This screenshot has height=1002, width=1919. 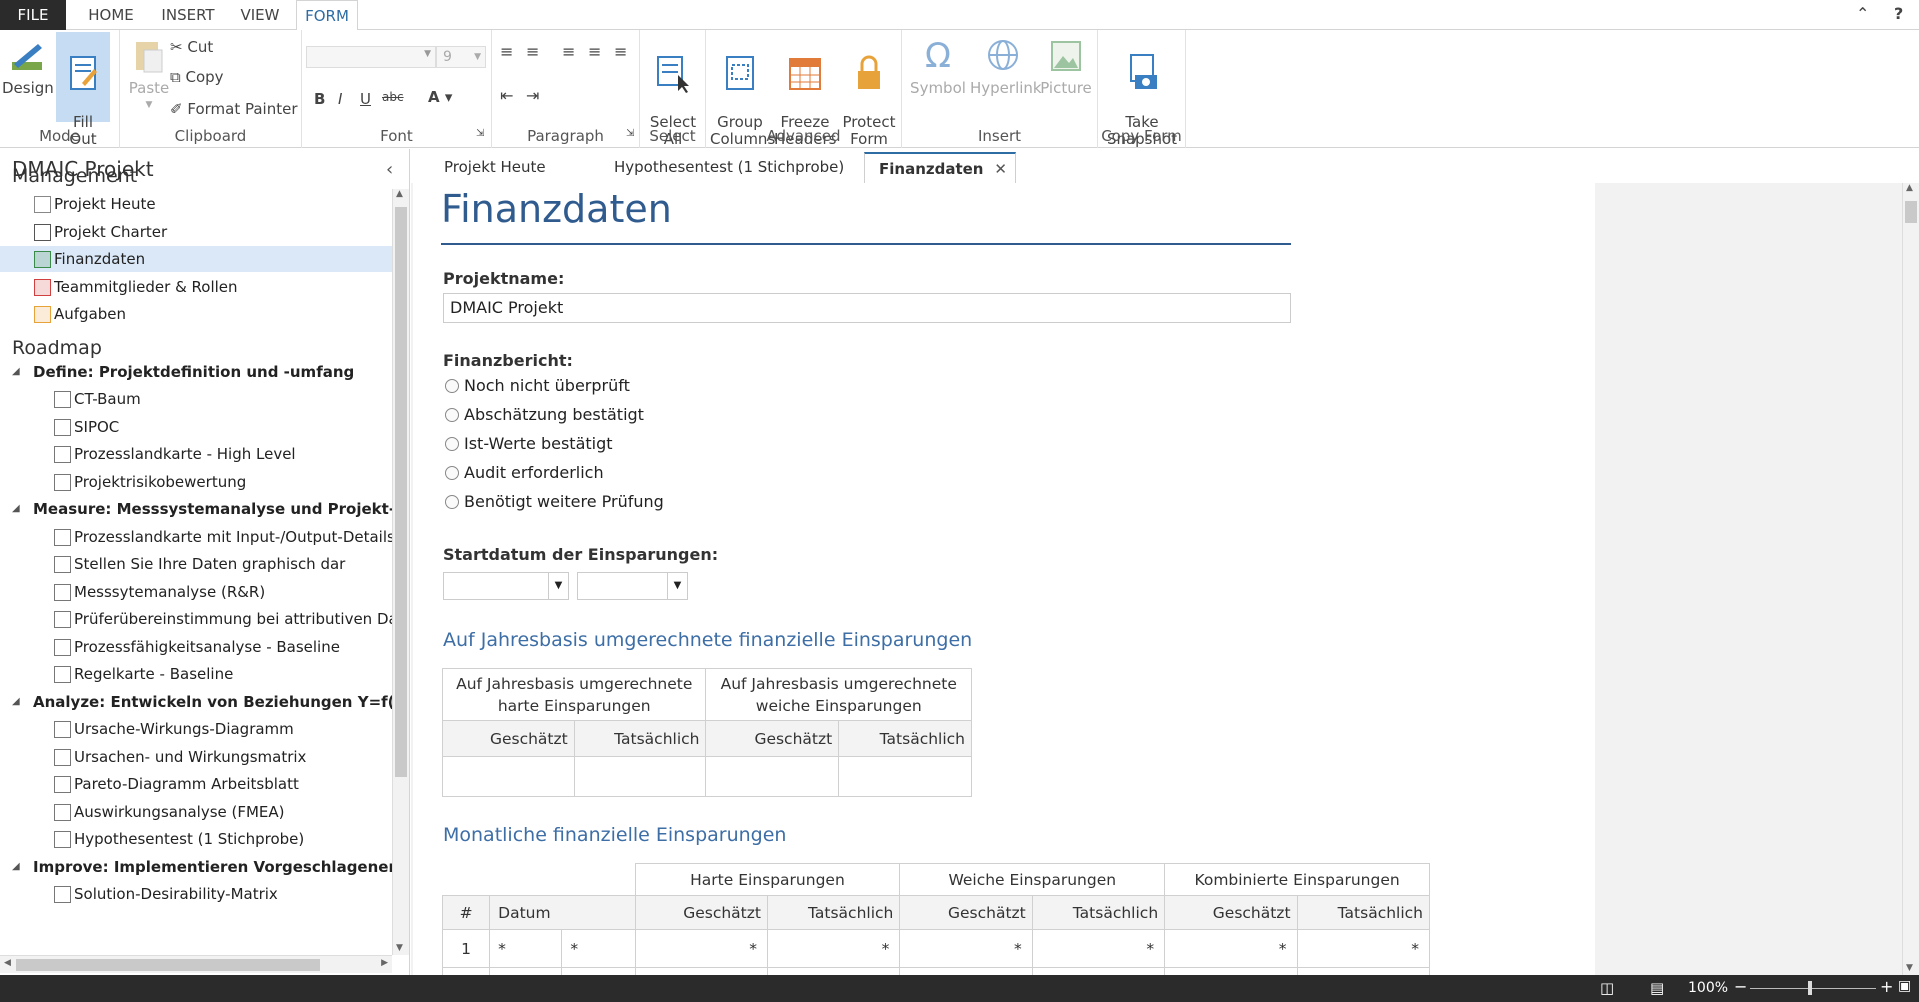 I want to click on align-right-icon: ≡, so click(x=620, y=51).